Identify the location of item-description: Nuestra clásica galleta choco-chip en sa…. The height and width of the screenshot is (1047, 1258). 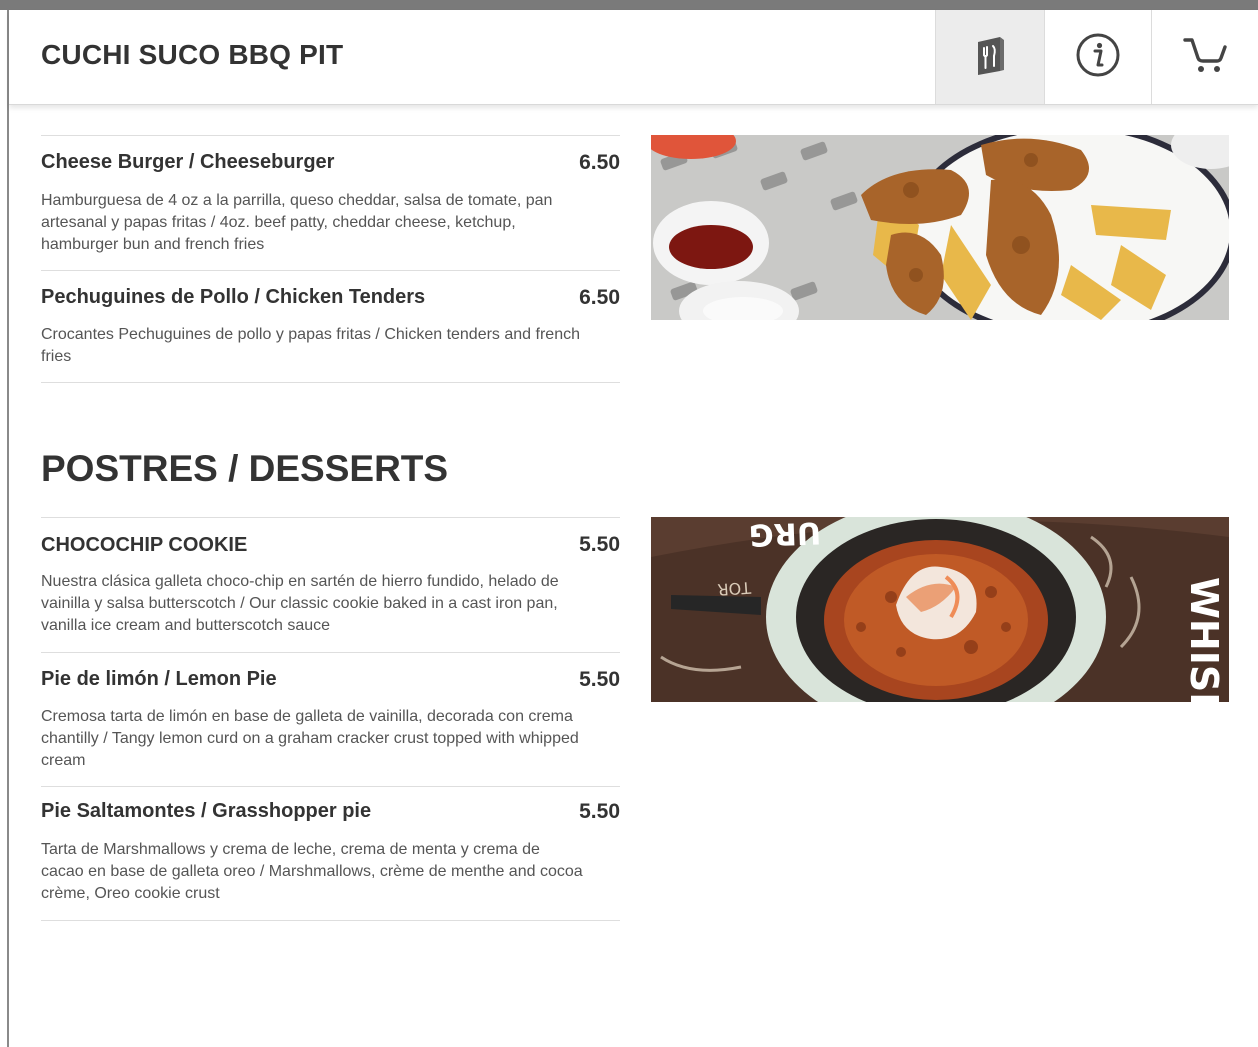
(300, 603).